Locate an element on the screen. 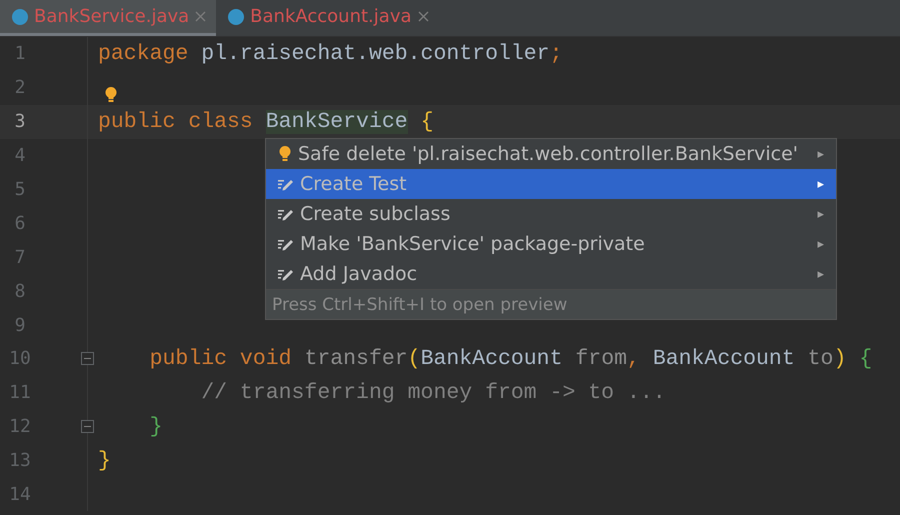 The image size is (900, 515). line-number: 5 is located at coordinates (20, 189).